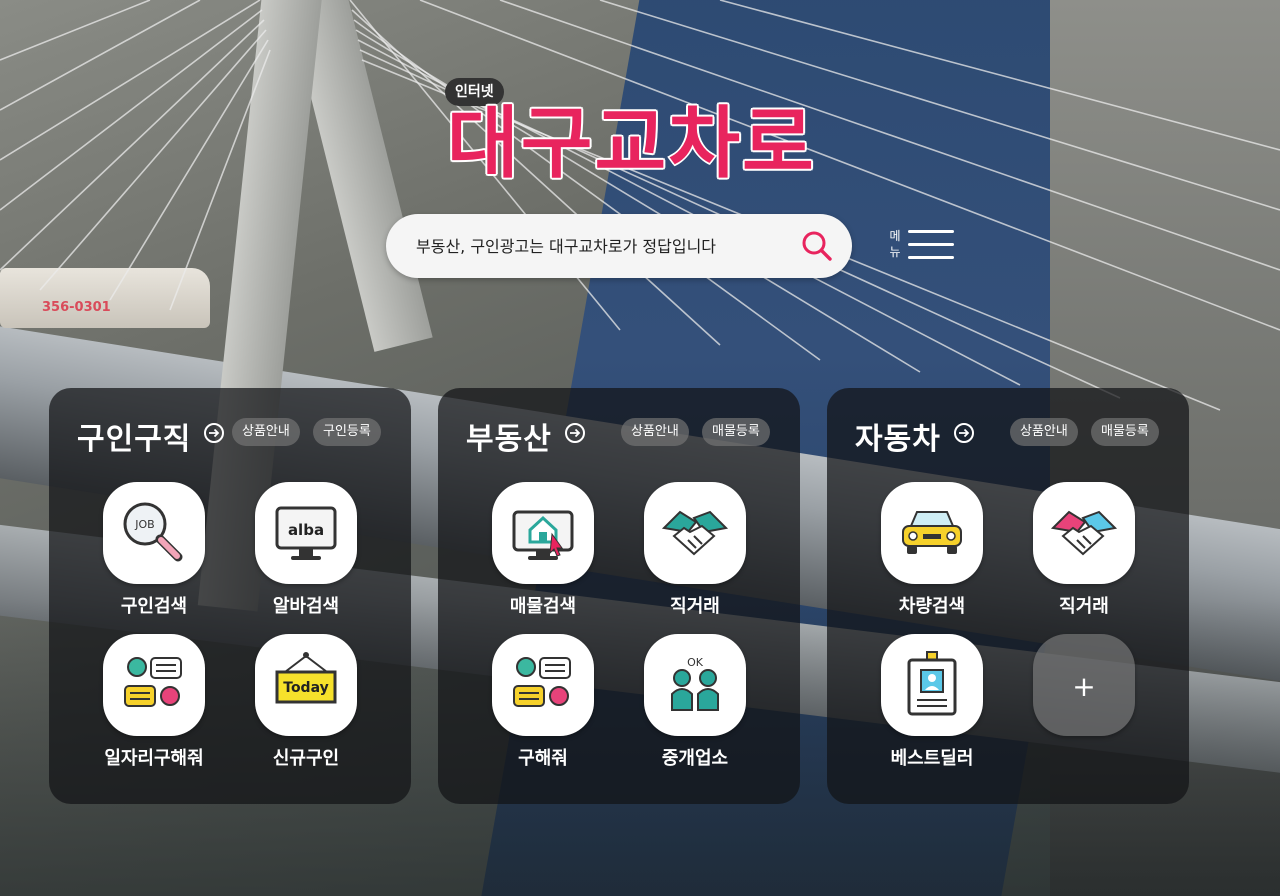 The image size is (1280, 896). What do you see at coordinates (931, 245) in the screenshot?
I see `hamburger-icon` at bounding box center [931, 245].